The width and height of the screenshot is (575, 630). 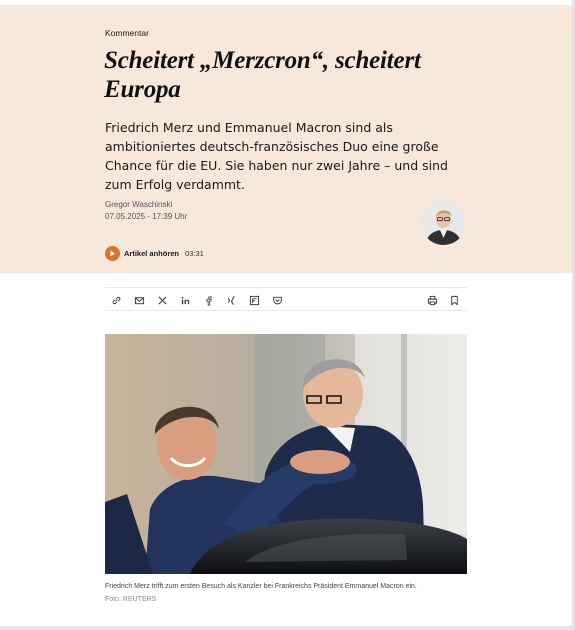 What do you see at coordinates (443, 222) in the screenshot?
I see `author-avatar` at bounding box center [443, 222].